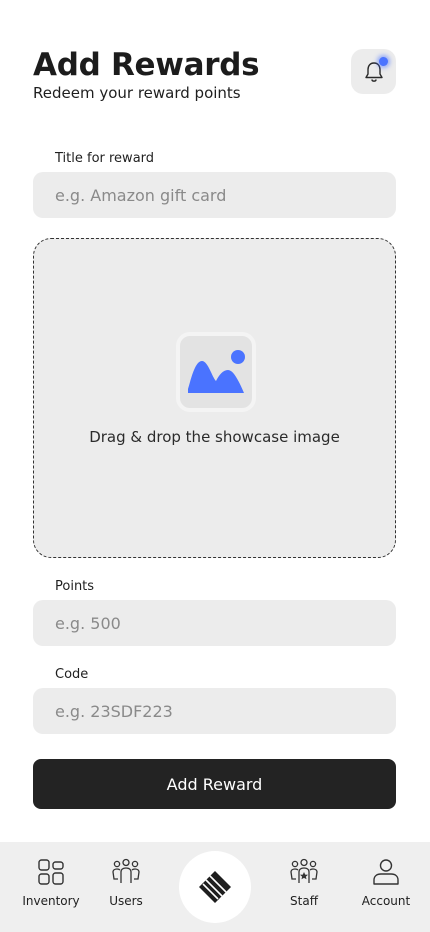 The height and width of the screenshot is (932, 430). What do you see at coordinates (214, 711) in the screenshot?
I see `code-input` at bounding box center [214, 711].